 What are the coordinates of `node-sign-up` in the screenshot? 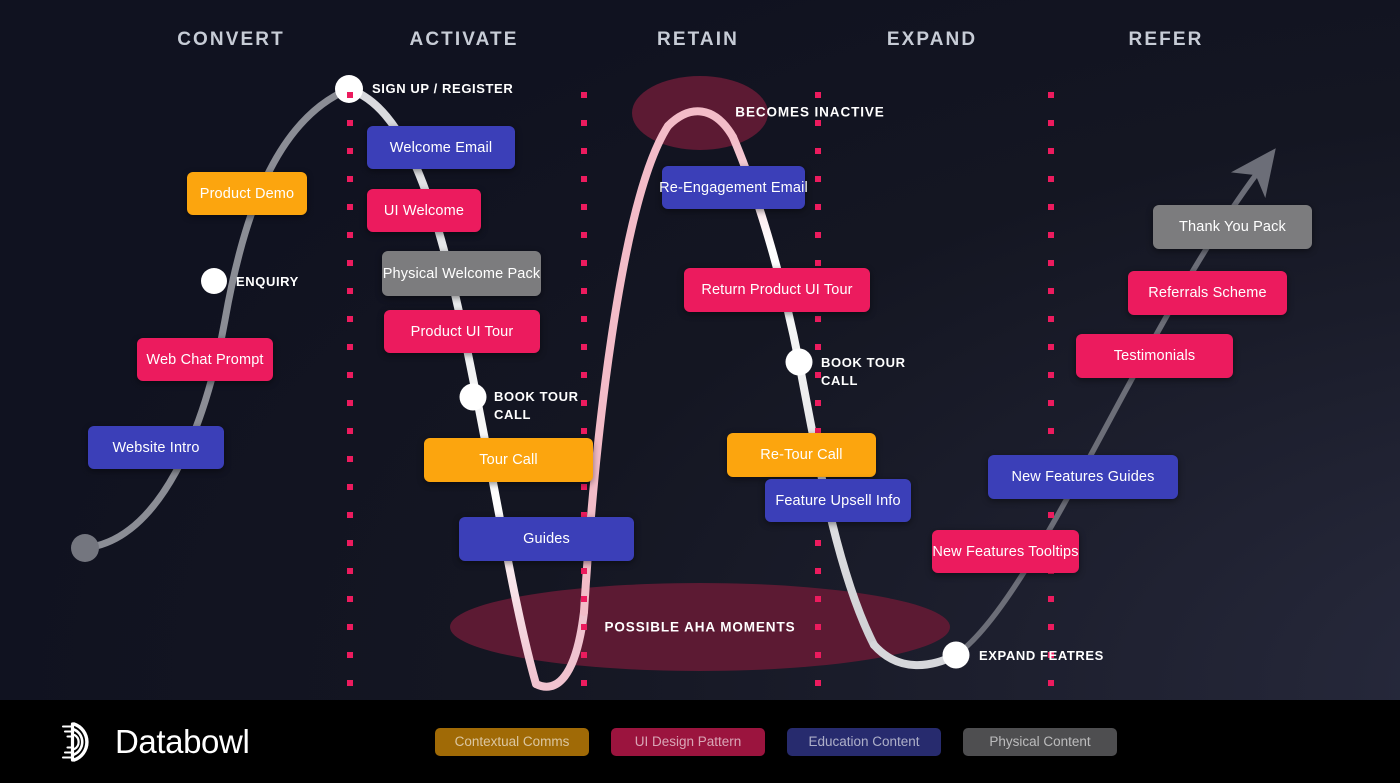 It's located at (349, 89).